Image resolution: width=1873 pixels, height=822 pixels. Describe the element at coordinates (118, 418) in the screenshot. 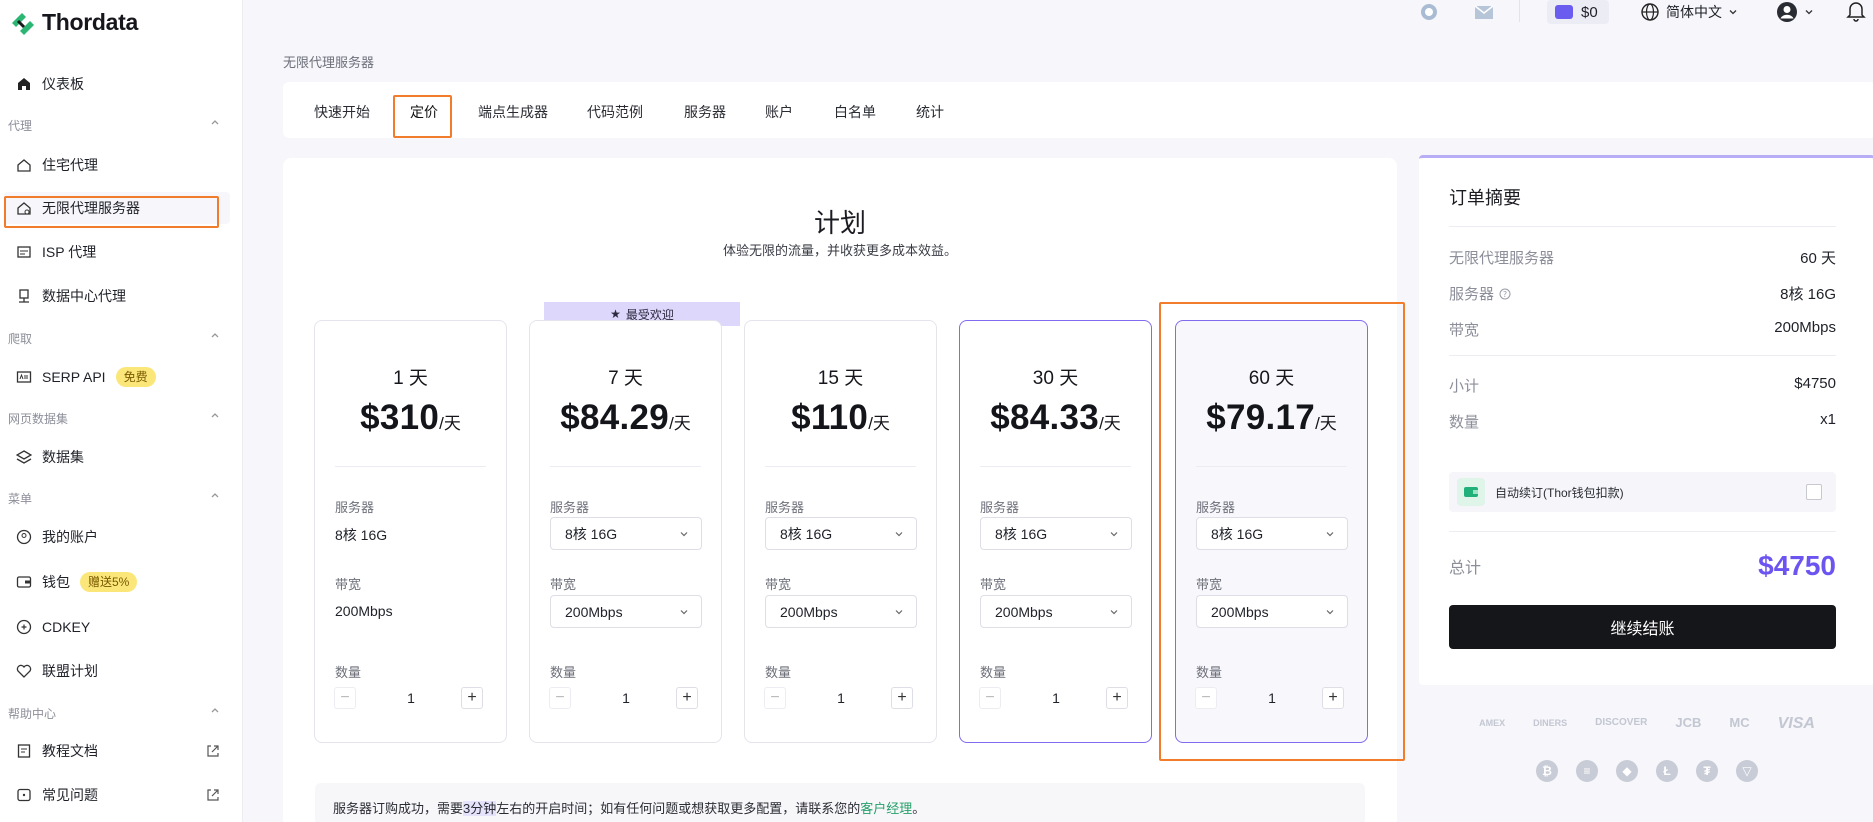

I see `group-dataset: 网页数据集` at that location.